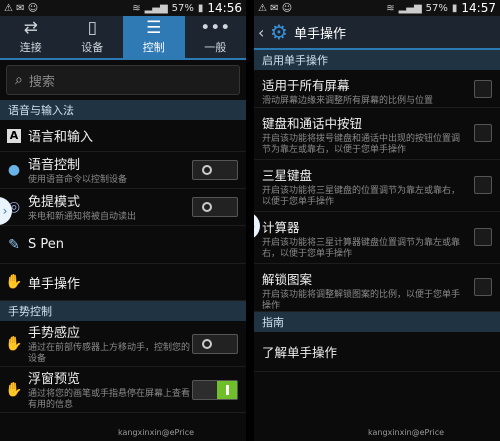 The width and height of the screenshot is (500, 441). Describe the element at coordinates (215, 343) in the screenshot. I see `gesture-sense-toggle` at that location.